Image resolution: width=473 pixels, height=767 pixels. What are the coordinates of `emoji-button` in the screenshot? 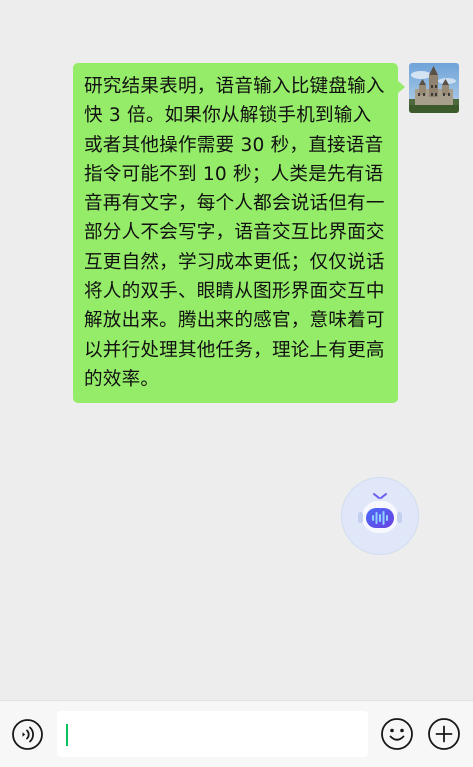 It's located at (397, 734).